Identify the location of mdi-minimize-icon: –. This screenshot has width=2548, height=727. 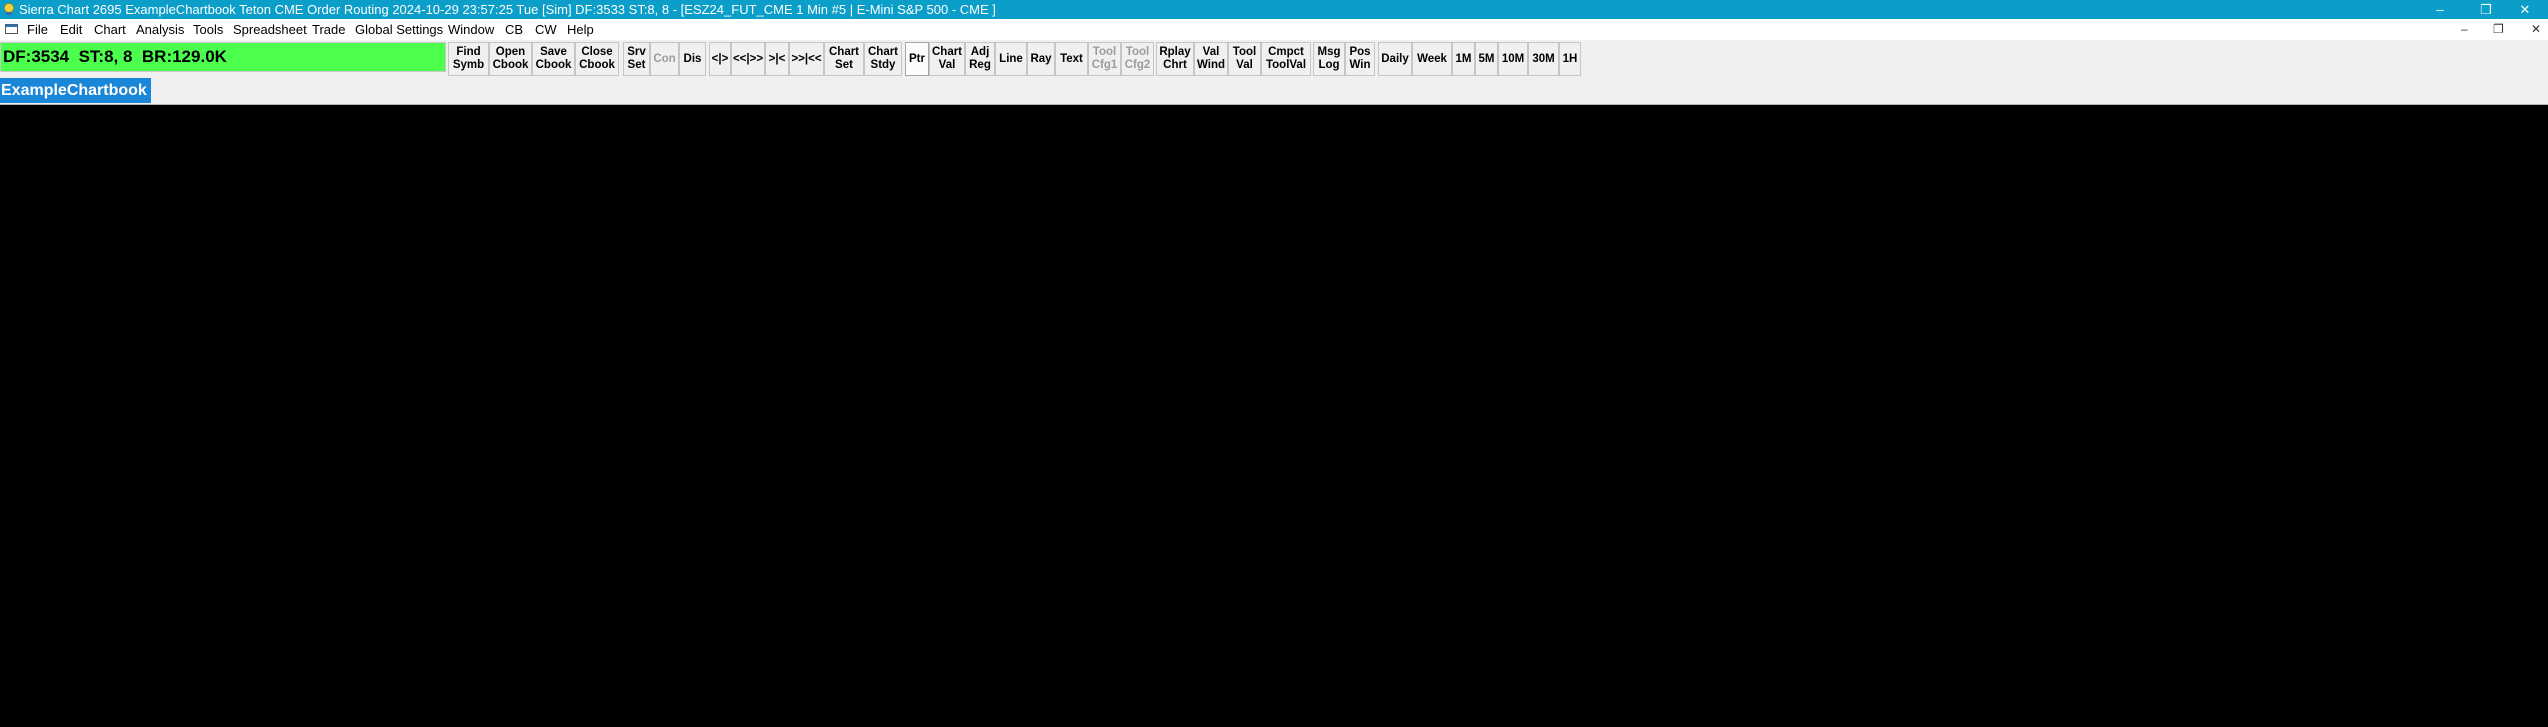
(2464, 29).